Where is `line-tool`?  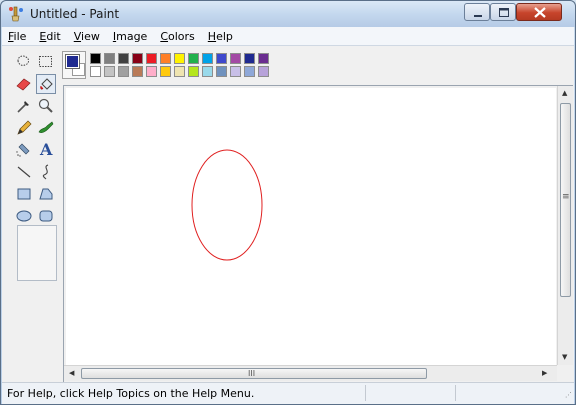
line-tool is located at coordinates (24, 172).